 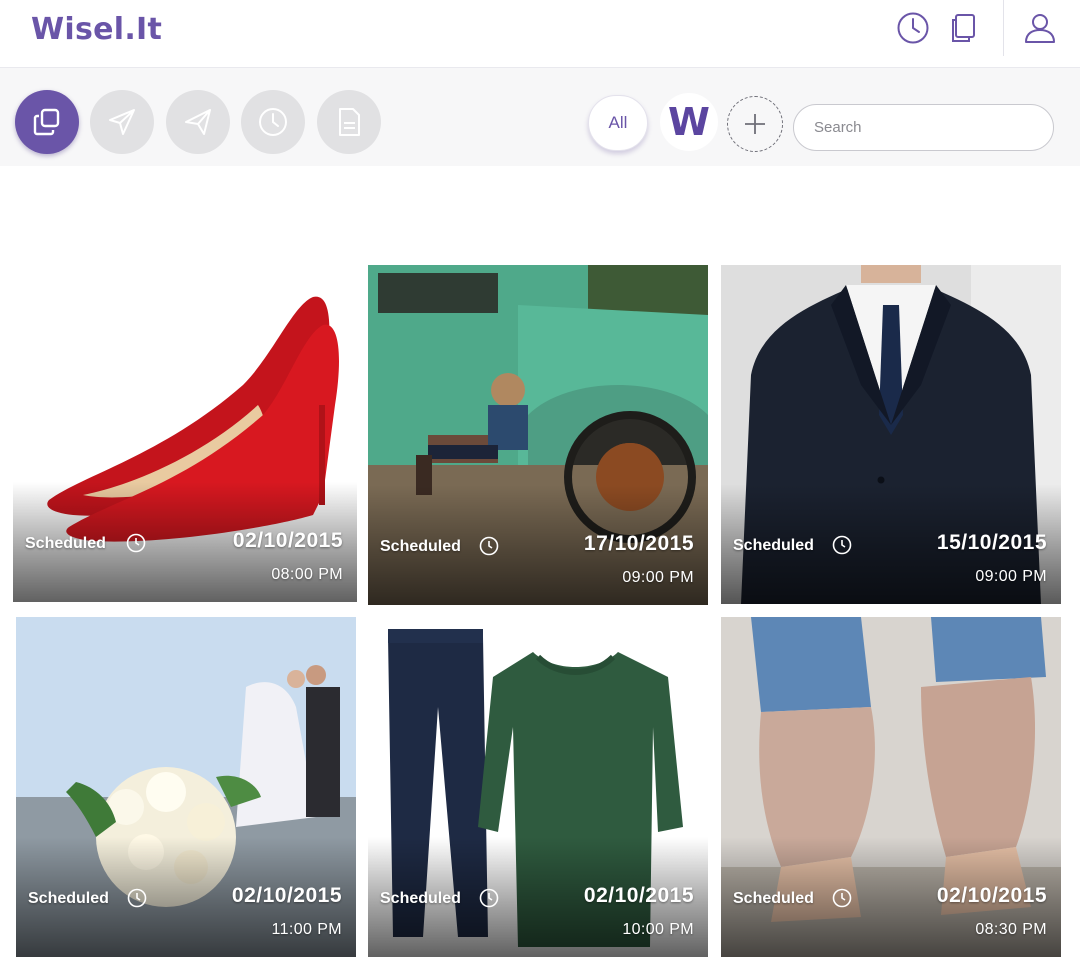 I want to click on header-divider, so click(x=1003, y=28).